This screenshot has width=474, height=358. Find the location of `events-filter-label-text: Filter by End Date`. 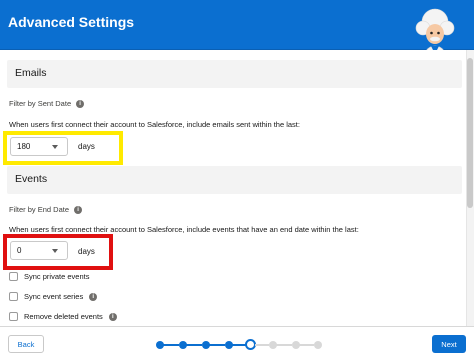

events-filter-label-text: Filter by End Date is located at coordinates (39, 209).